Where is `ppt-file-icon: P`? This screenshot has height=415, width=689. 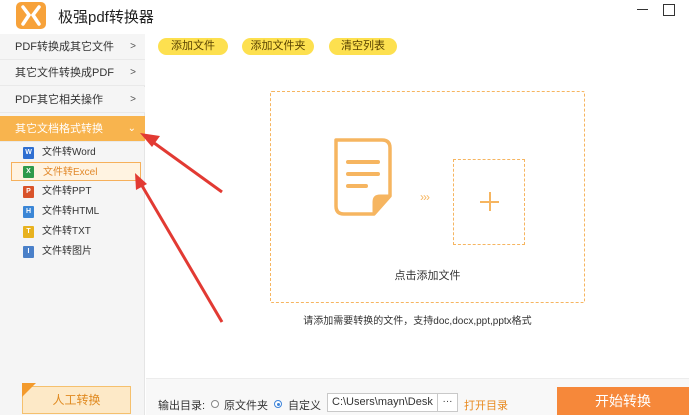 ppt-file-icon: P is located at coordinates (28, 192).